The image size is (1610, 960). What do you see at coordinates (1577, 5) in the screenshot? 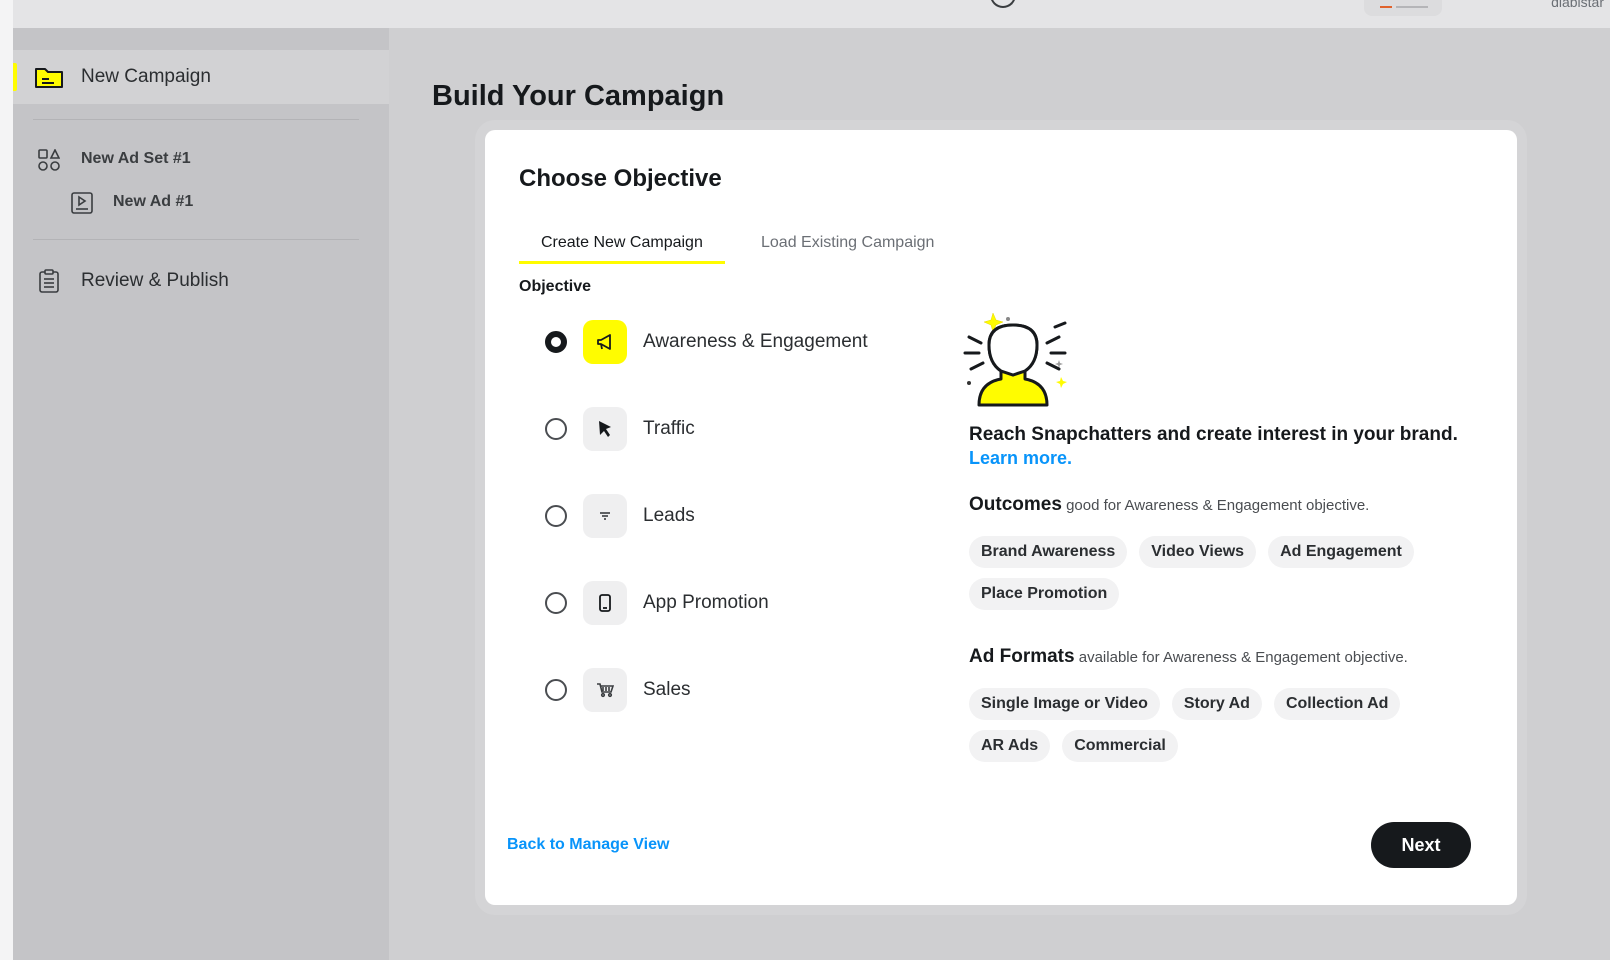
I see `user-menu: diabistar` at bounding box center [1577, 5].